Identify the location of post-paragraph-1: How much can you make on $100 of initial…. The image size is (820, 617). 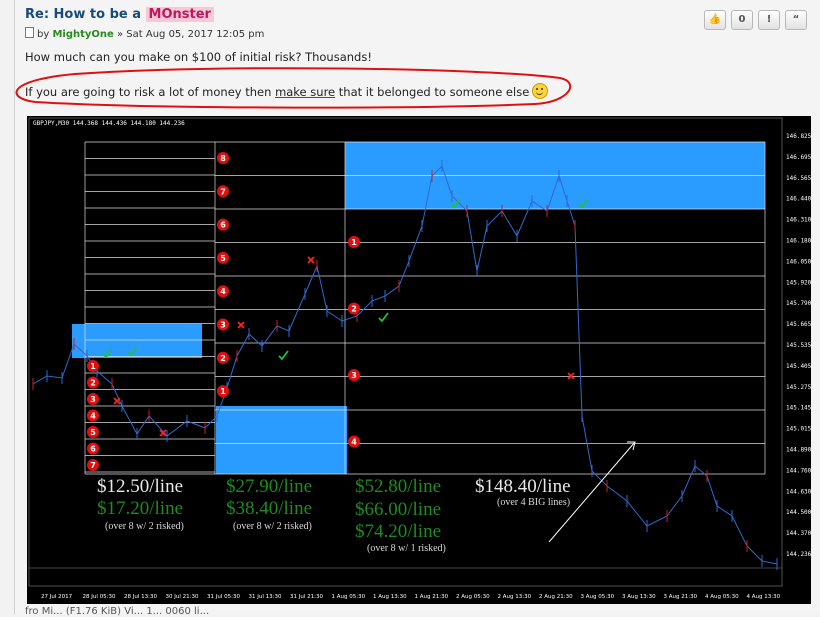
(198, 57).